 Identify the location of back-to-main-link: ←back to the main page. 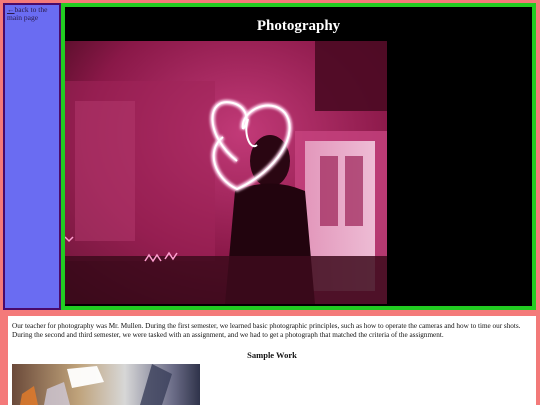
(32, 14).